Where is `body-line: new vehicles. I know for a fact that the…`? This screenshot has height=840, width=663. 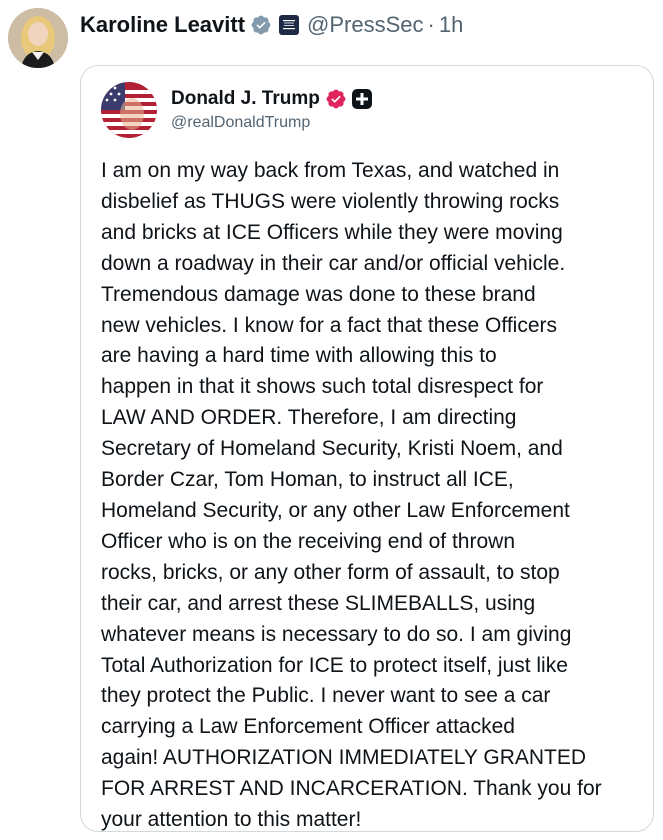 body-line: new vehicles. I know for a fact that the… is located at coordinates (329, 325).